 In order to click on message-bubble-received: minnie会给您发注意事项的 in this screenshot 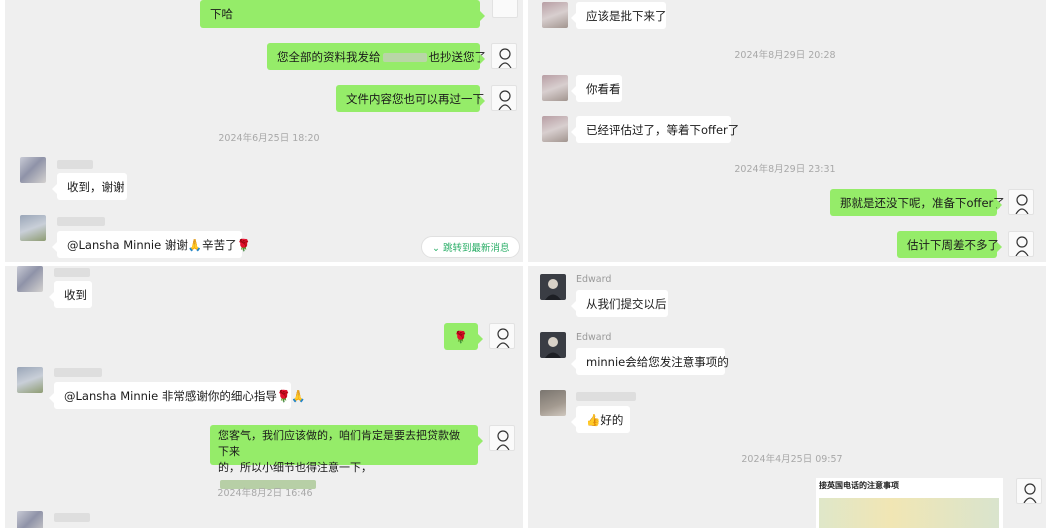, I will do `click(650, 361)`.